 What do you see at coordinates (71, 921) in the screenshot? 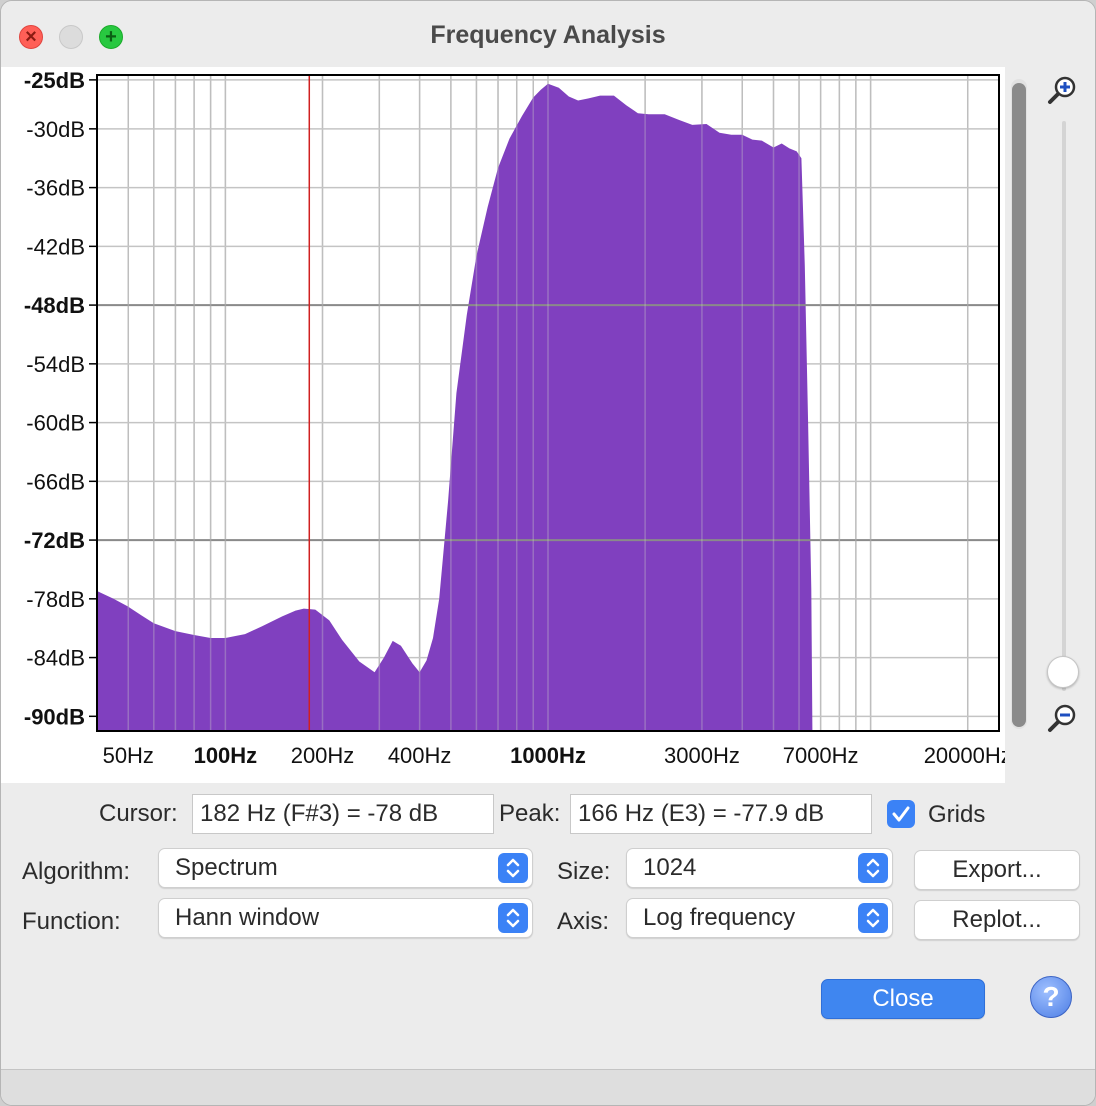
I see `function-label: Function:` at bounding box center [71, 921].